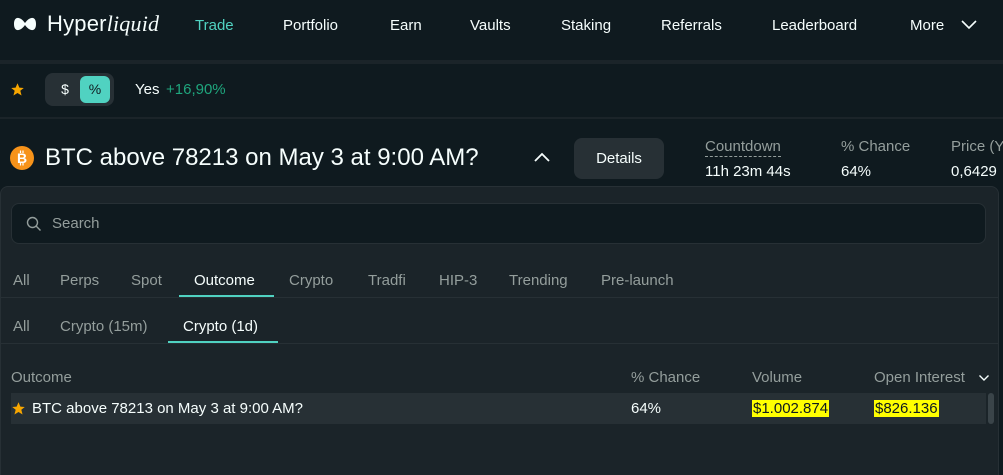 The width and height of the screenshot is (1003, 475). Describe the element at coordinates (25, 24) in the screenshot. I see `hyperliquid-logo-icon` at that location.